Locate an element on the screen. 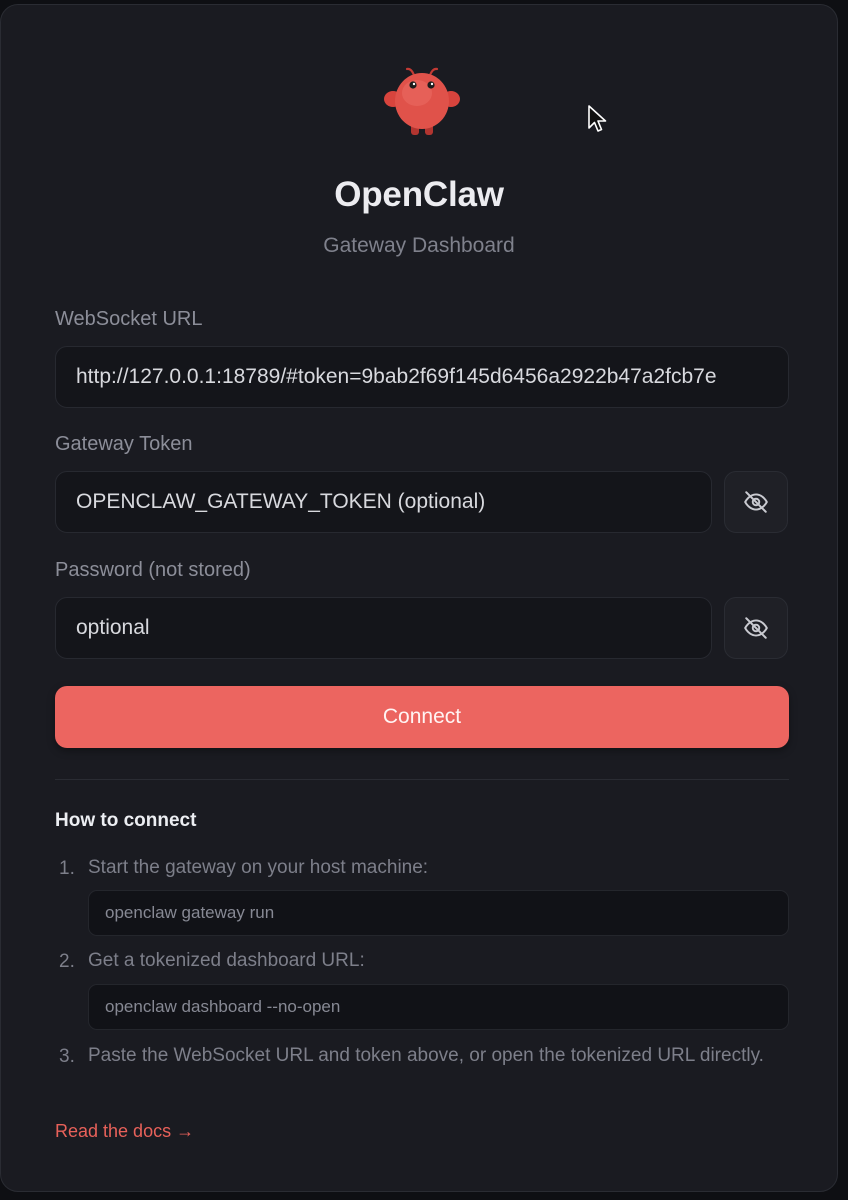 This screenshot has height=1200, width=848. toggle-token-visibility-button is located at coordinates (756, 502).